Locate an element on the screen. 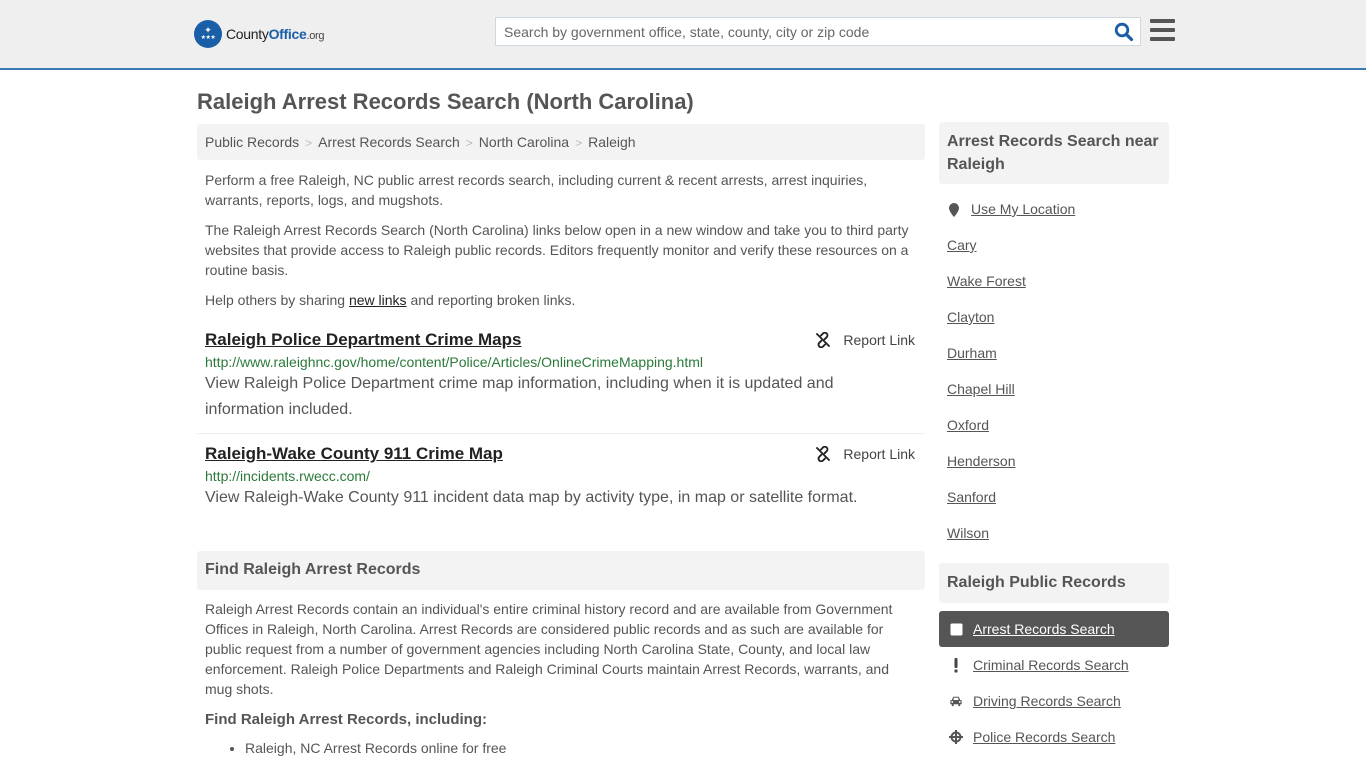  search-input is located at coordinates (801, 31).